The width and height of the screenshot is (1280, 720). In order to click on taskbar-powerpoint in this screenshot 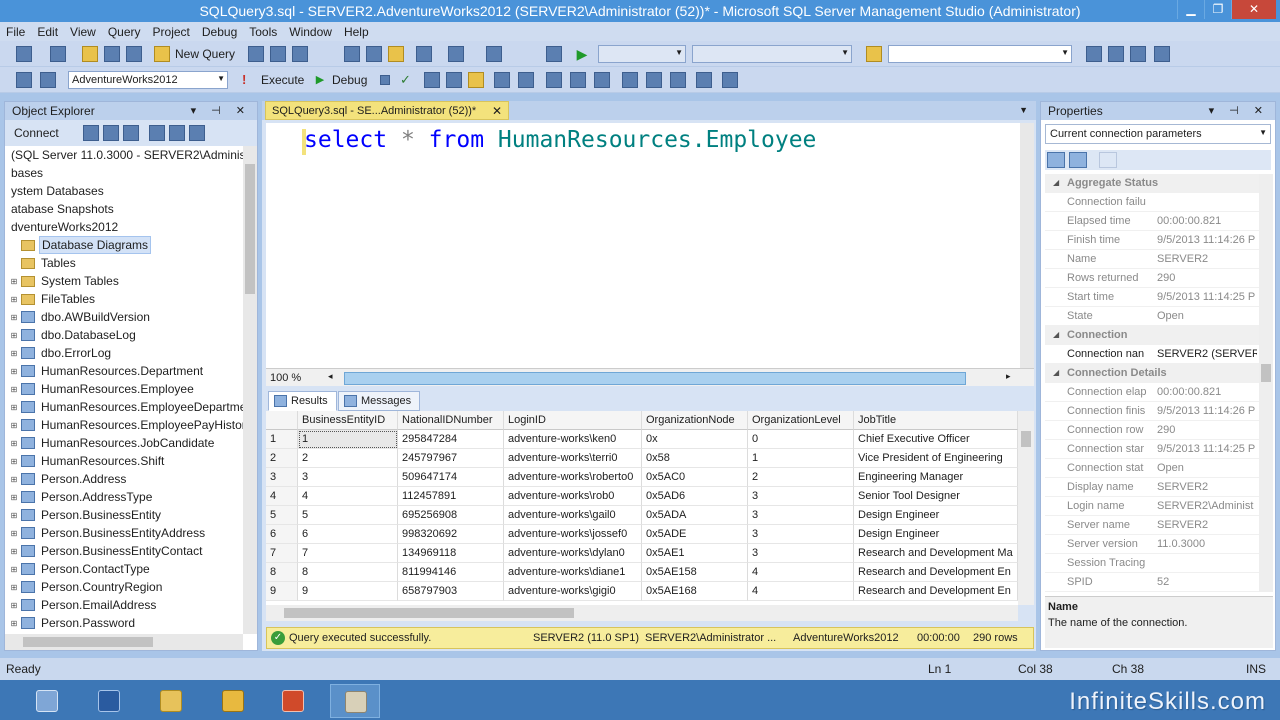, I will do `click(293, 701)`.